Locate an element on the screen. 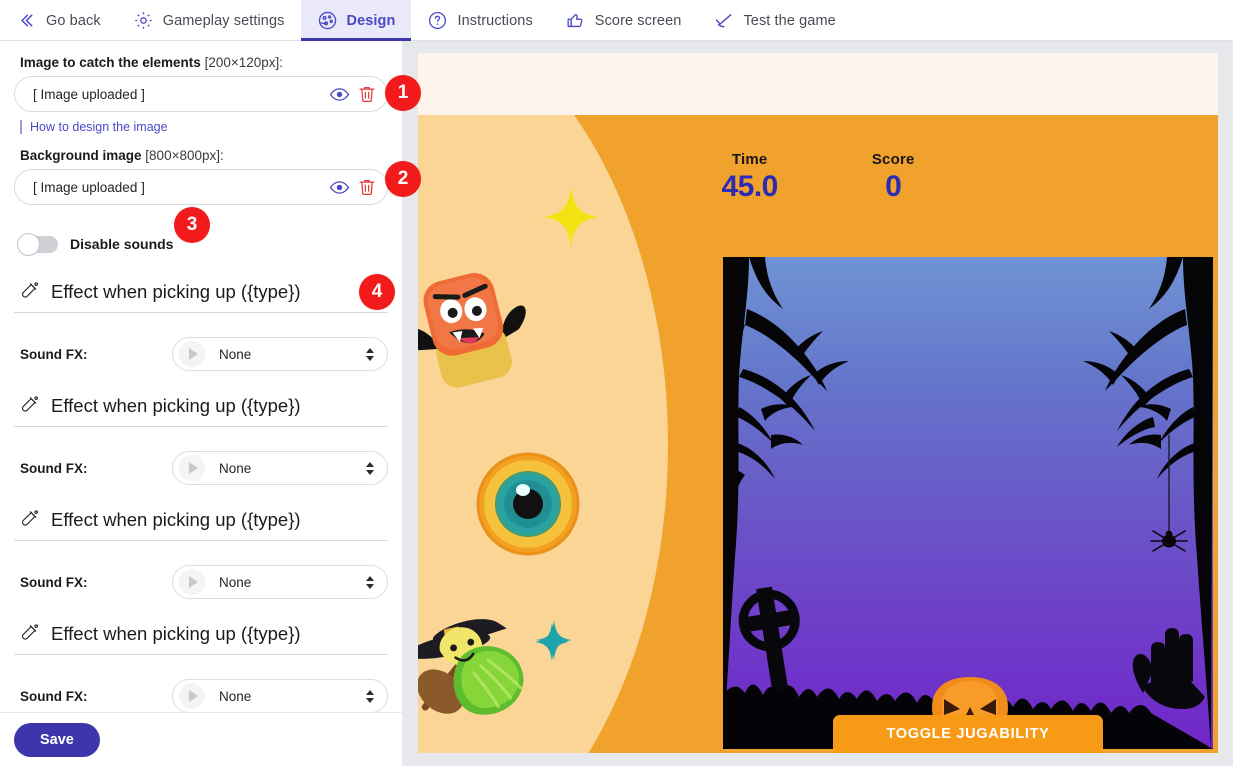  panel-divider is located at coordinates (409, 403).